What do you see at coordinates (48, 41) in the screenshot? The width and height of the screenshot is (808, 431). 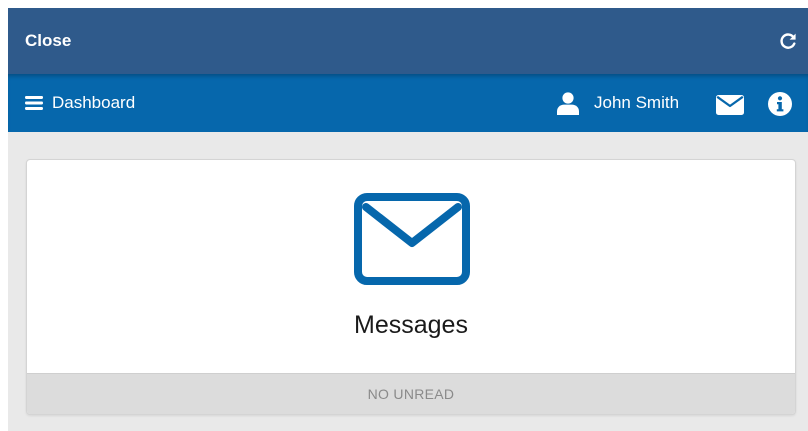 I see `close-button: Close` at bounding box center [48, 41].